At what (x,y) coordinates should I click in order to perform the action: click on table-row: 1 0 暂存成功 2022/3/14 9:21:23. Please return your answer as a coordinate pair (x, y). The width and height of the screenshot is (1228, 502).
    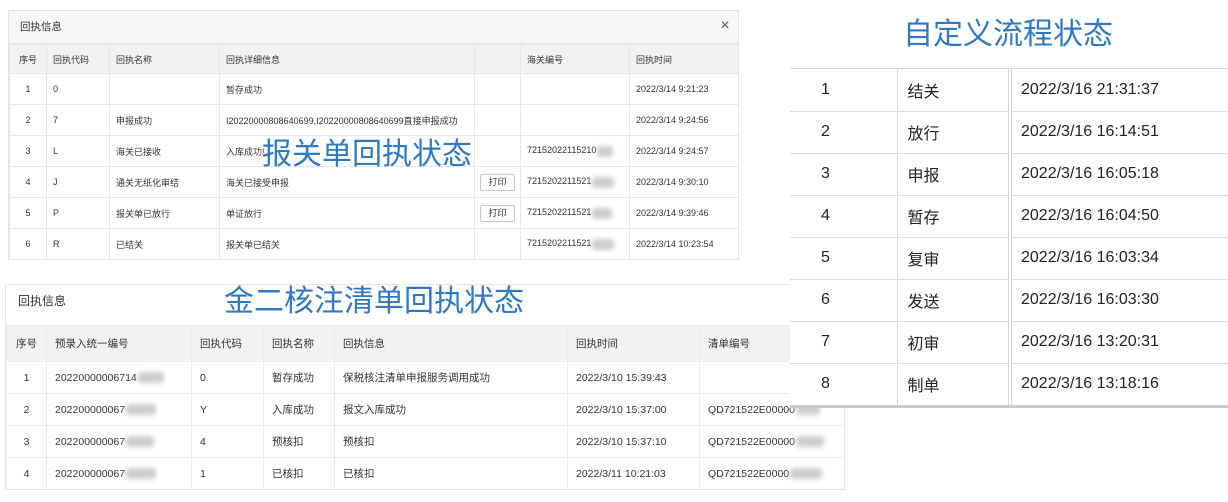
    Looking at the image, I should click on (373, 89).